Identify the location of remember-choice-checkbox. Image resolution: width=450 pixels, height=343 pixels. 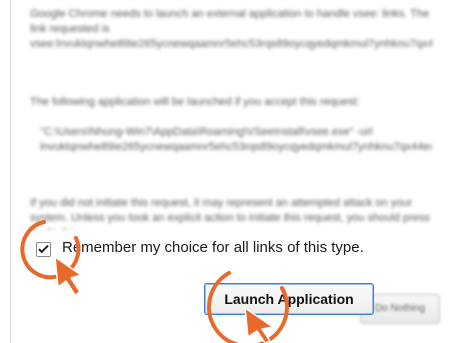
(43, 249).